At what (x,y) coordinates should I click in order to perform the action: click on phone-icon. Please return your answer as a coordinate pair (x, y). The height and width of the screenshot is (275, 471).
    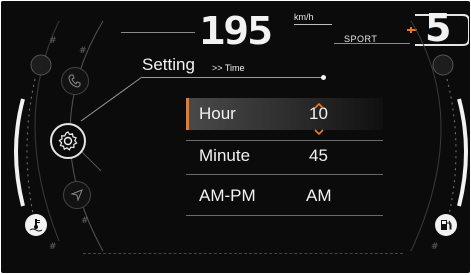
    Looking at the image, I should click on (75, 81).